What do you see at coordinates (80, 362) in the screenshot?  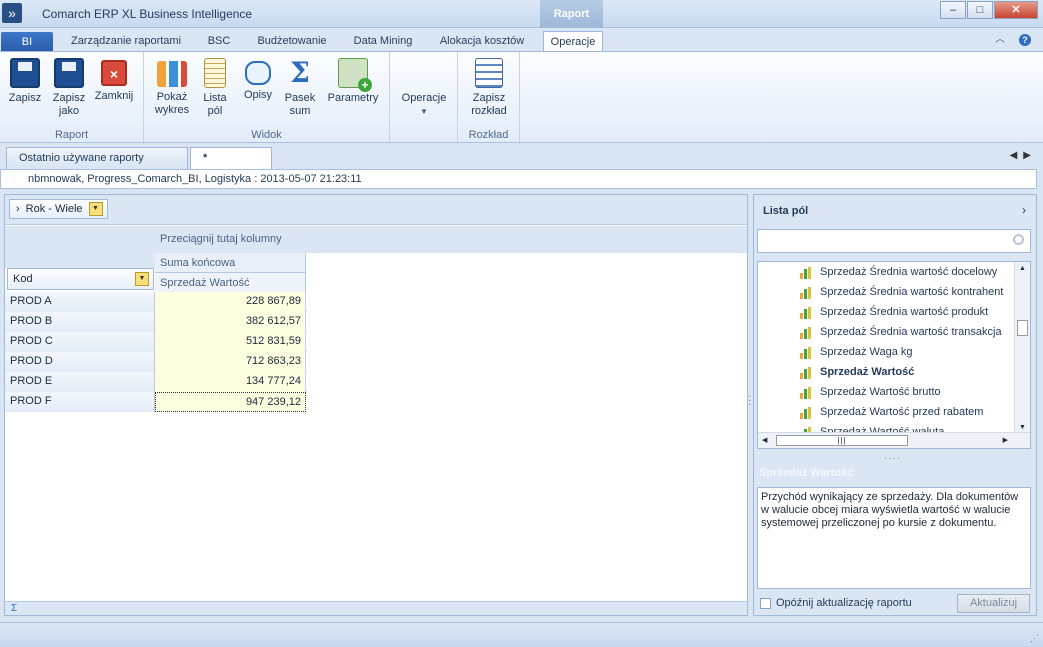 I see `row-label: PROD D` at bounding box center [80, 362].